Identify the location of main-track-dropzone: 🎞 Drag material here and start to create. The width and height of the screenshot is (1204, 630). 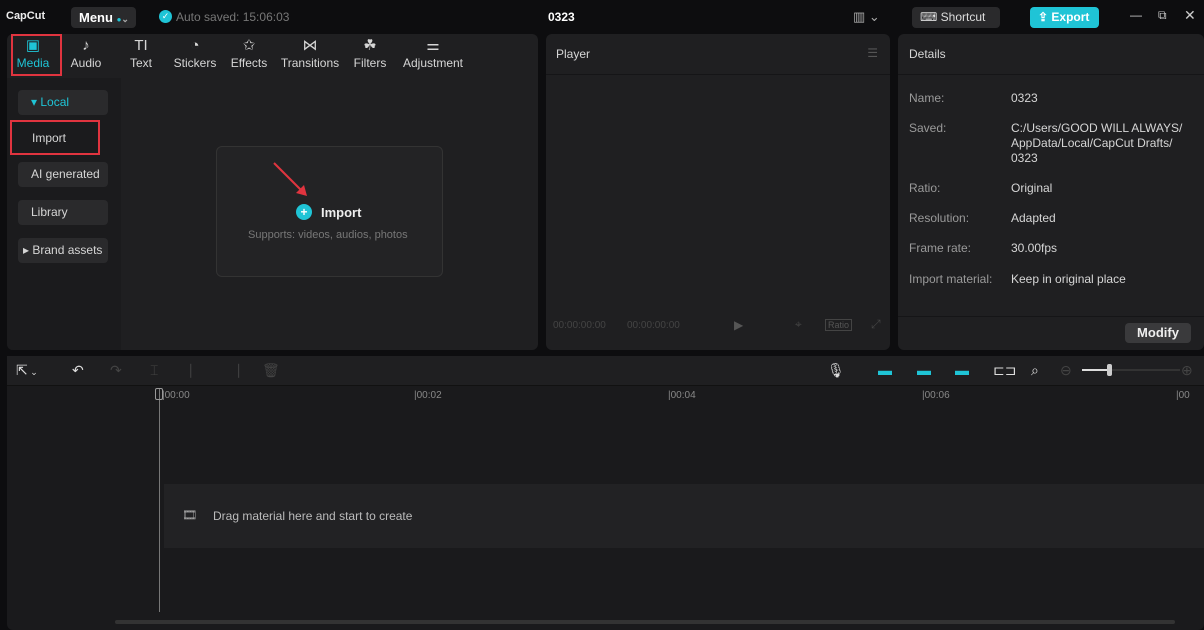
(684, 516).